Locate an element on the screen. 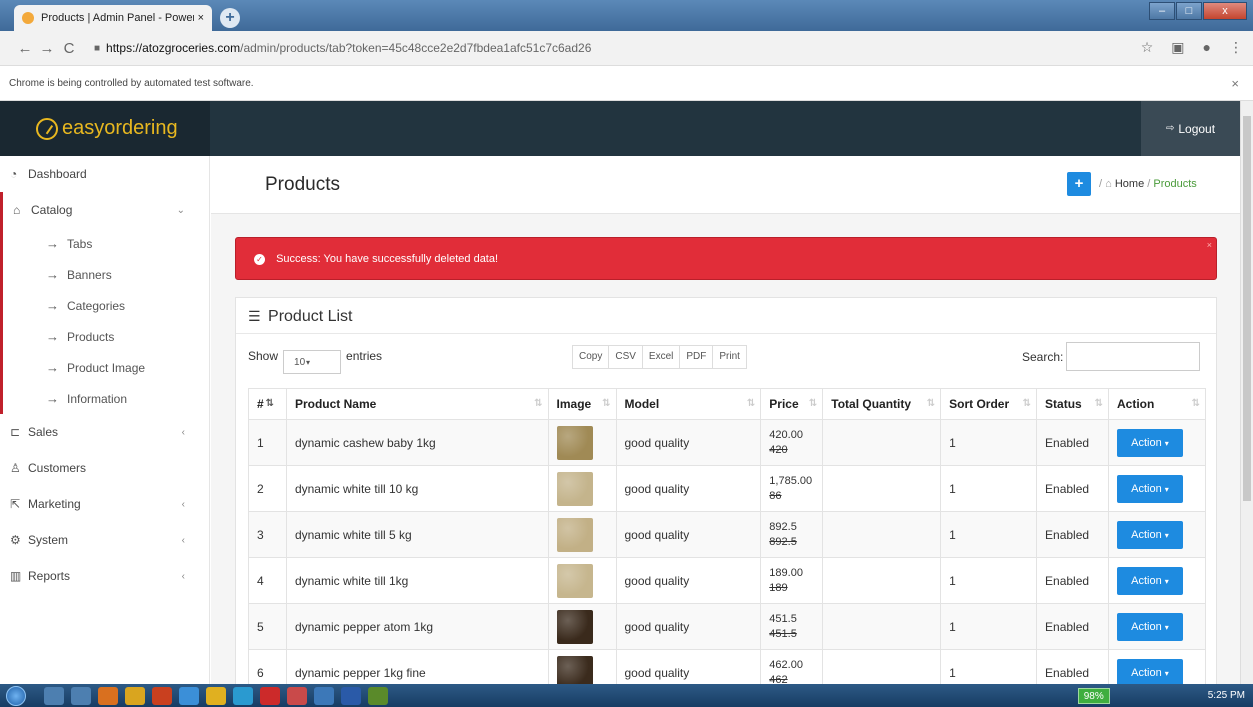 Image resolution: width=1253 pixels, height=707 pixels. cell-num: 2 is located at coordinates (267, 488).